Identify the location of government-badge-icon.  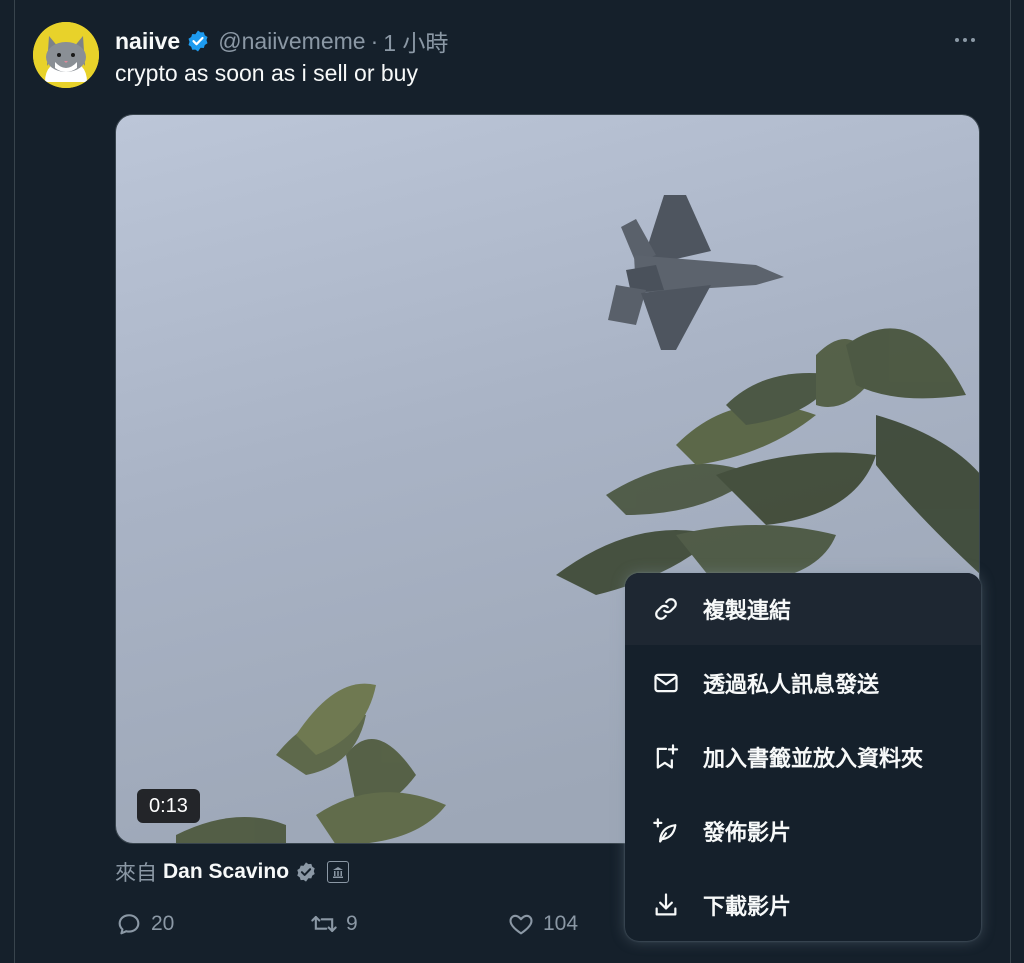
(338, 872).